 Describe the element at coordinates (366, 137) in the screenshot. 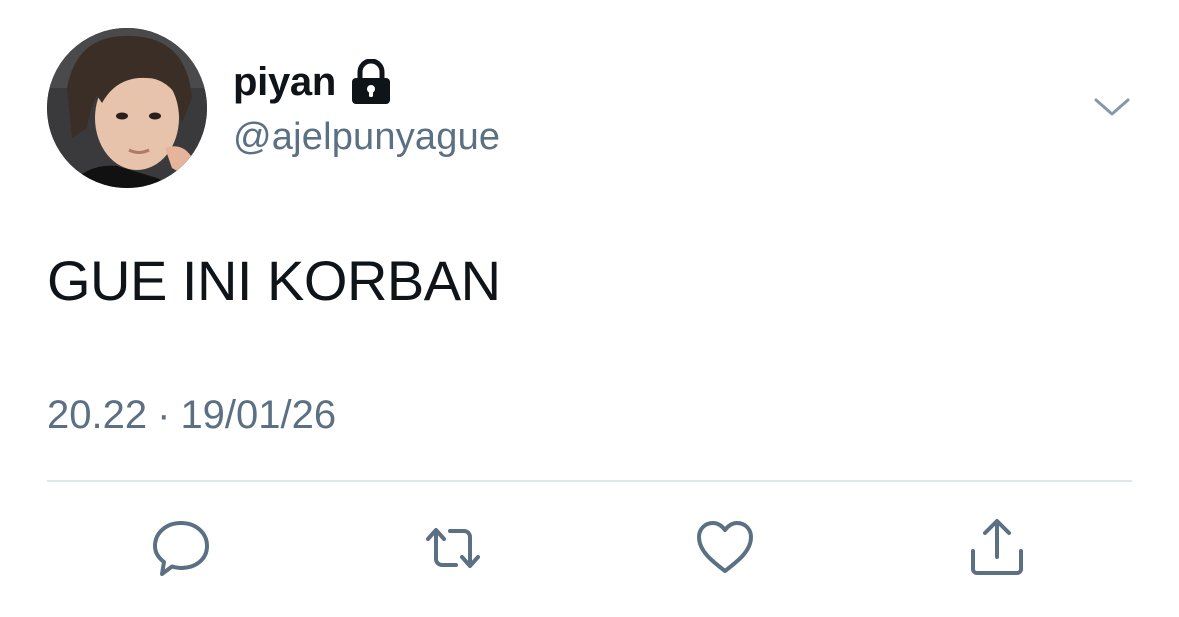

I see `user-handle: @ajelpunyague` at that location.